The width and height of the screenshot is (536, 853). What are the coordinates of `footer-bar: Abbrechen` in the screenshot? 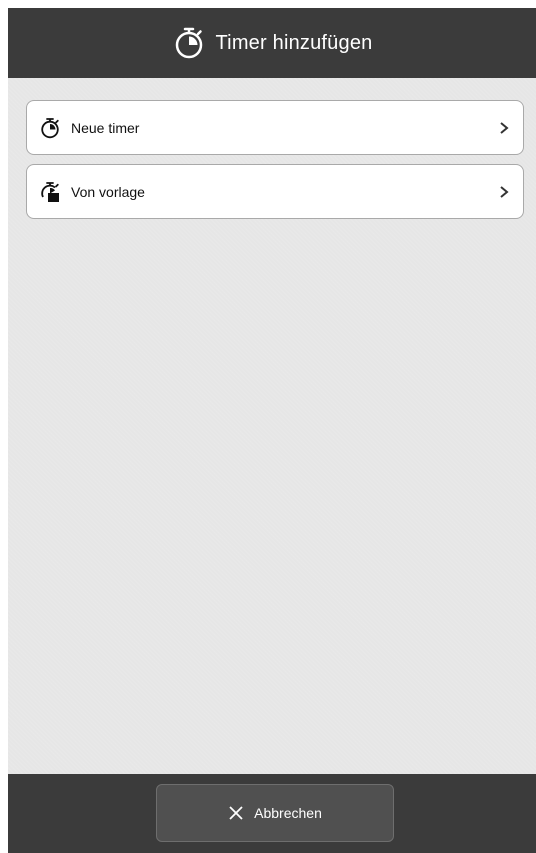 It's located at (272, 813).